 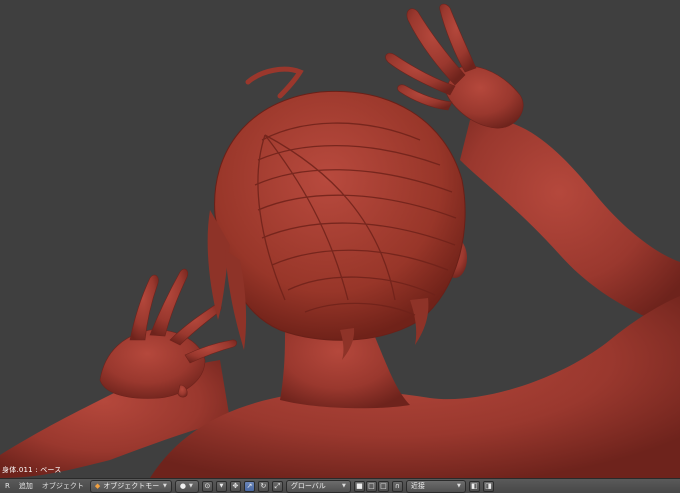 I want to click on render-camera-icon: ◨, so click(x=488, y=486).